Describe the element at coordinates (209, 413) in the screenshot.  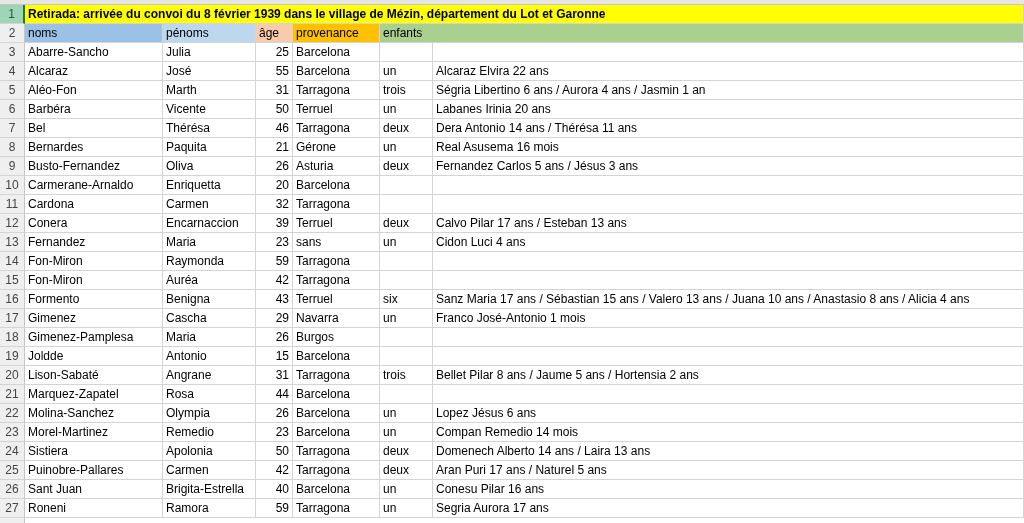
I see `table-cell: Olympia` at that location.